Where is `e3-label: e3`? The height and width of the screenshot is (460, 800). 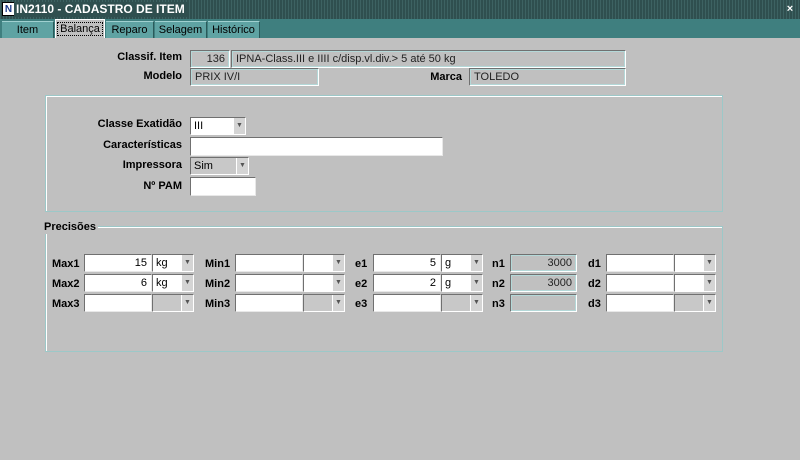 e3-label: e3 is located at coordinates (361, 304).